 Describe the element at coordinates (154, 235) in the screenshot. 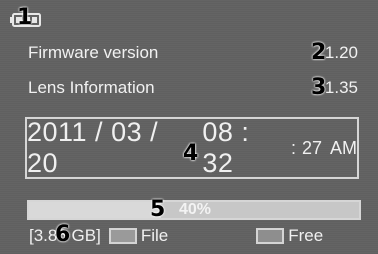

I see `file-legend-label: File` at that location.